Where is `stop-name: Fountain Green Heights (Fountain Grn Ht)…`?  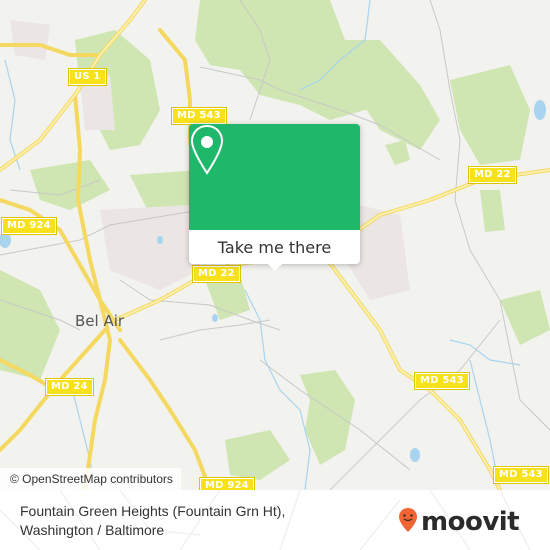 stop-name: Fountain Green Heights (Fountain Grn Ht)… is located at coordinates (152, 521).